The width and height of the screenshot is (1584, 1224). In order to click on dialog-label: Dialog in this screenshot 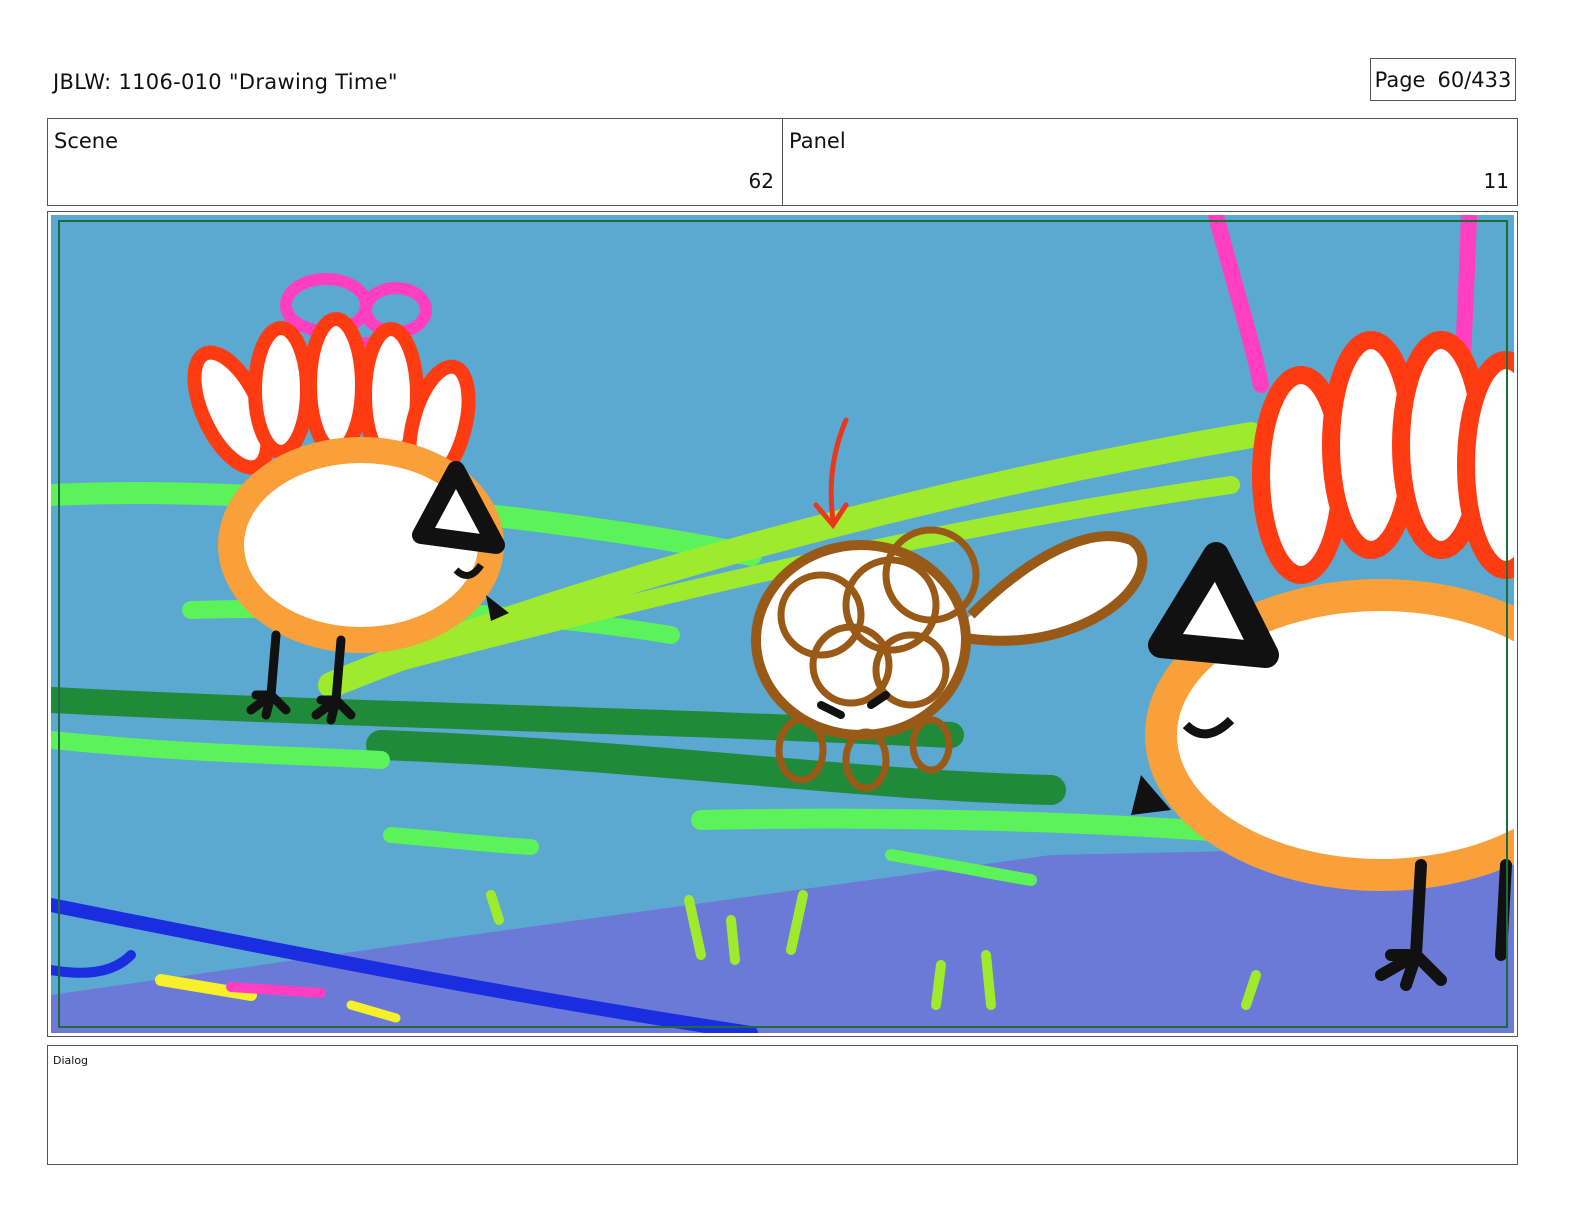, I will do `click(71, 1060)`.